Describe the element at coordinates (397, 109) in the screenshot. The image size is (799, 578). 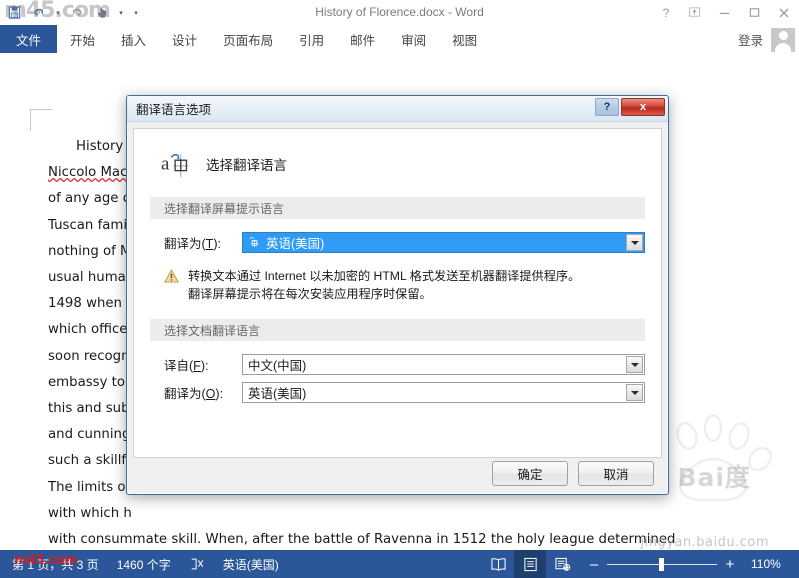
I see `dialog-title-bar: 翻译语言选项 ? x` at that location.